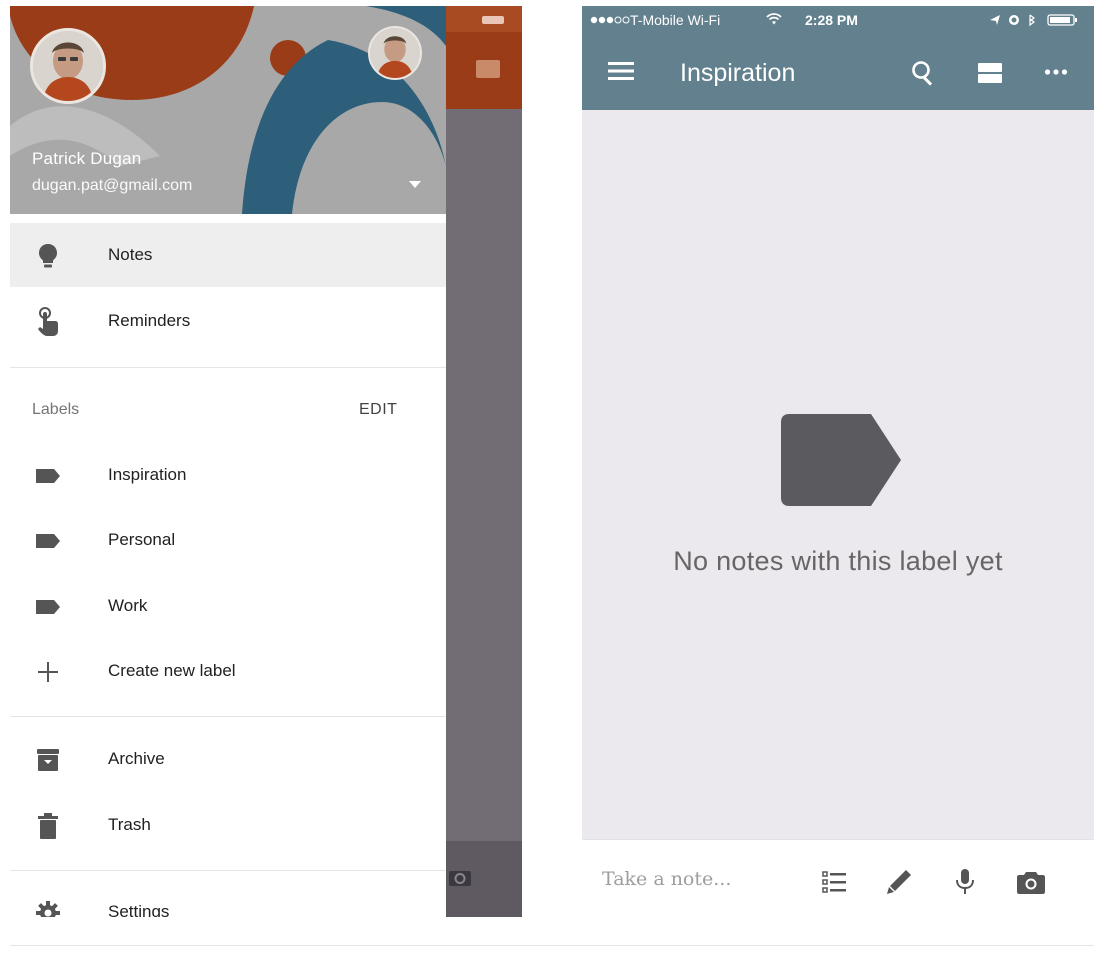 Image resolution: width=1106 pixels, height=956 pixels. Describe the element at coordinates (228, 825) in the screenshot. I see `drawer-item-trash: Trash` at that location.